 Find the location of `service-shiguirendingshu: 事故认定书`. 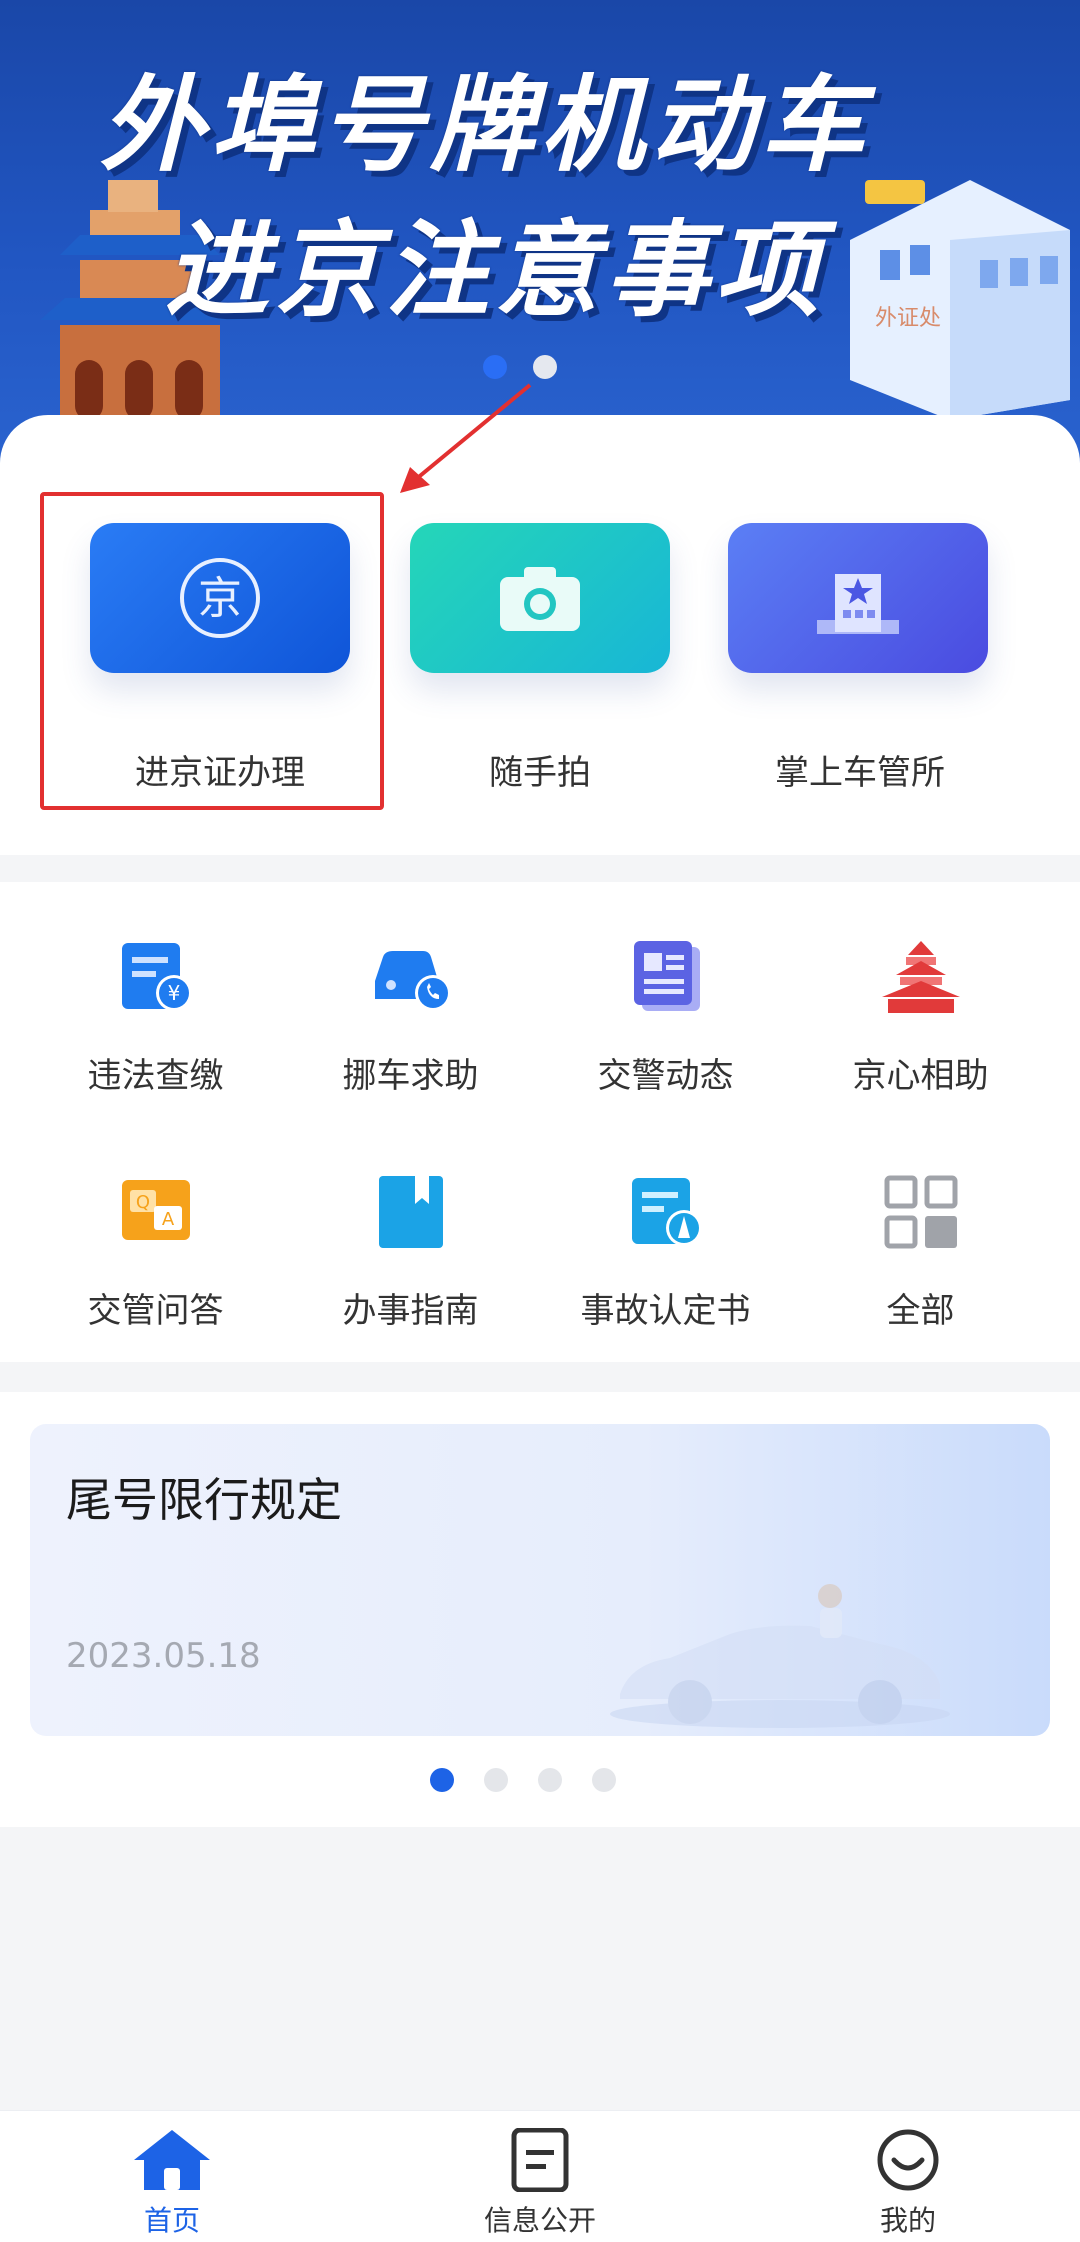

service-shiguirendingshu: 事故认定书 is located at coordinates (665, 1249).